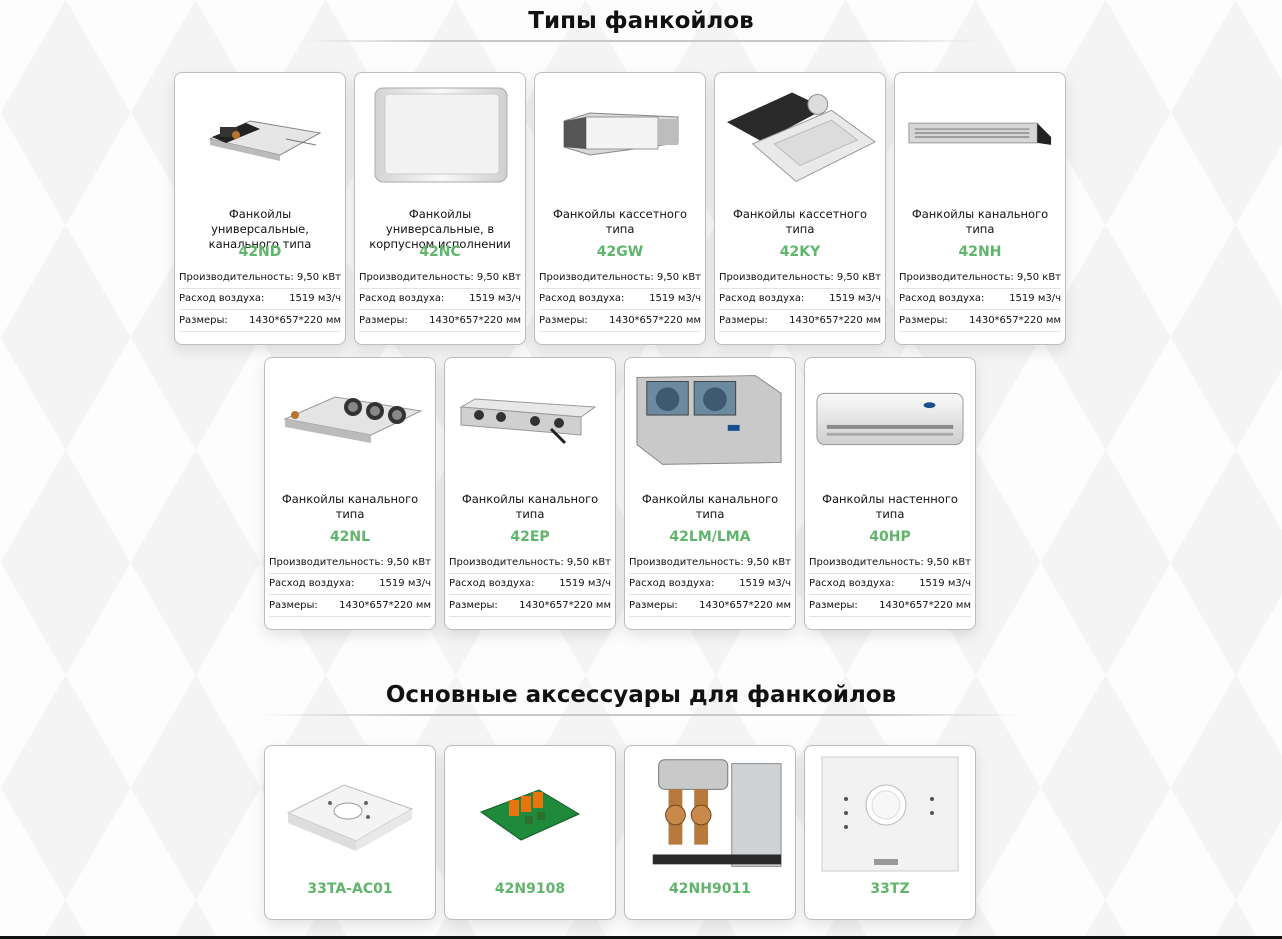  Describe the element at coordinates (890, 537) in the screenshot. I see `product-model: 40HP` at that location.